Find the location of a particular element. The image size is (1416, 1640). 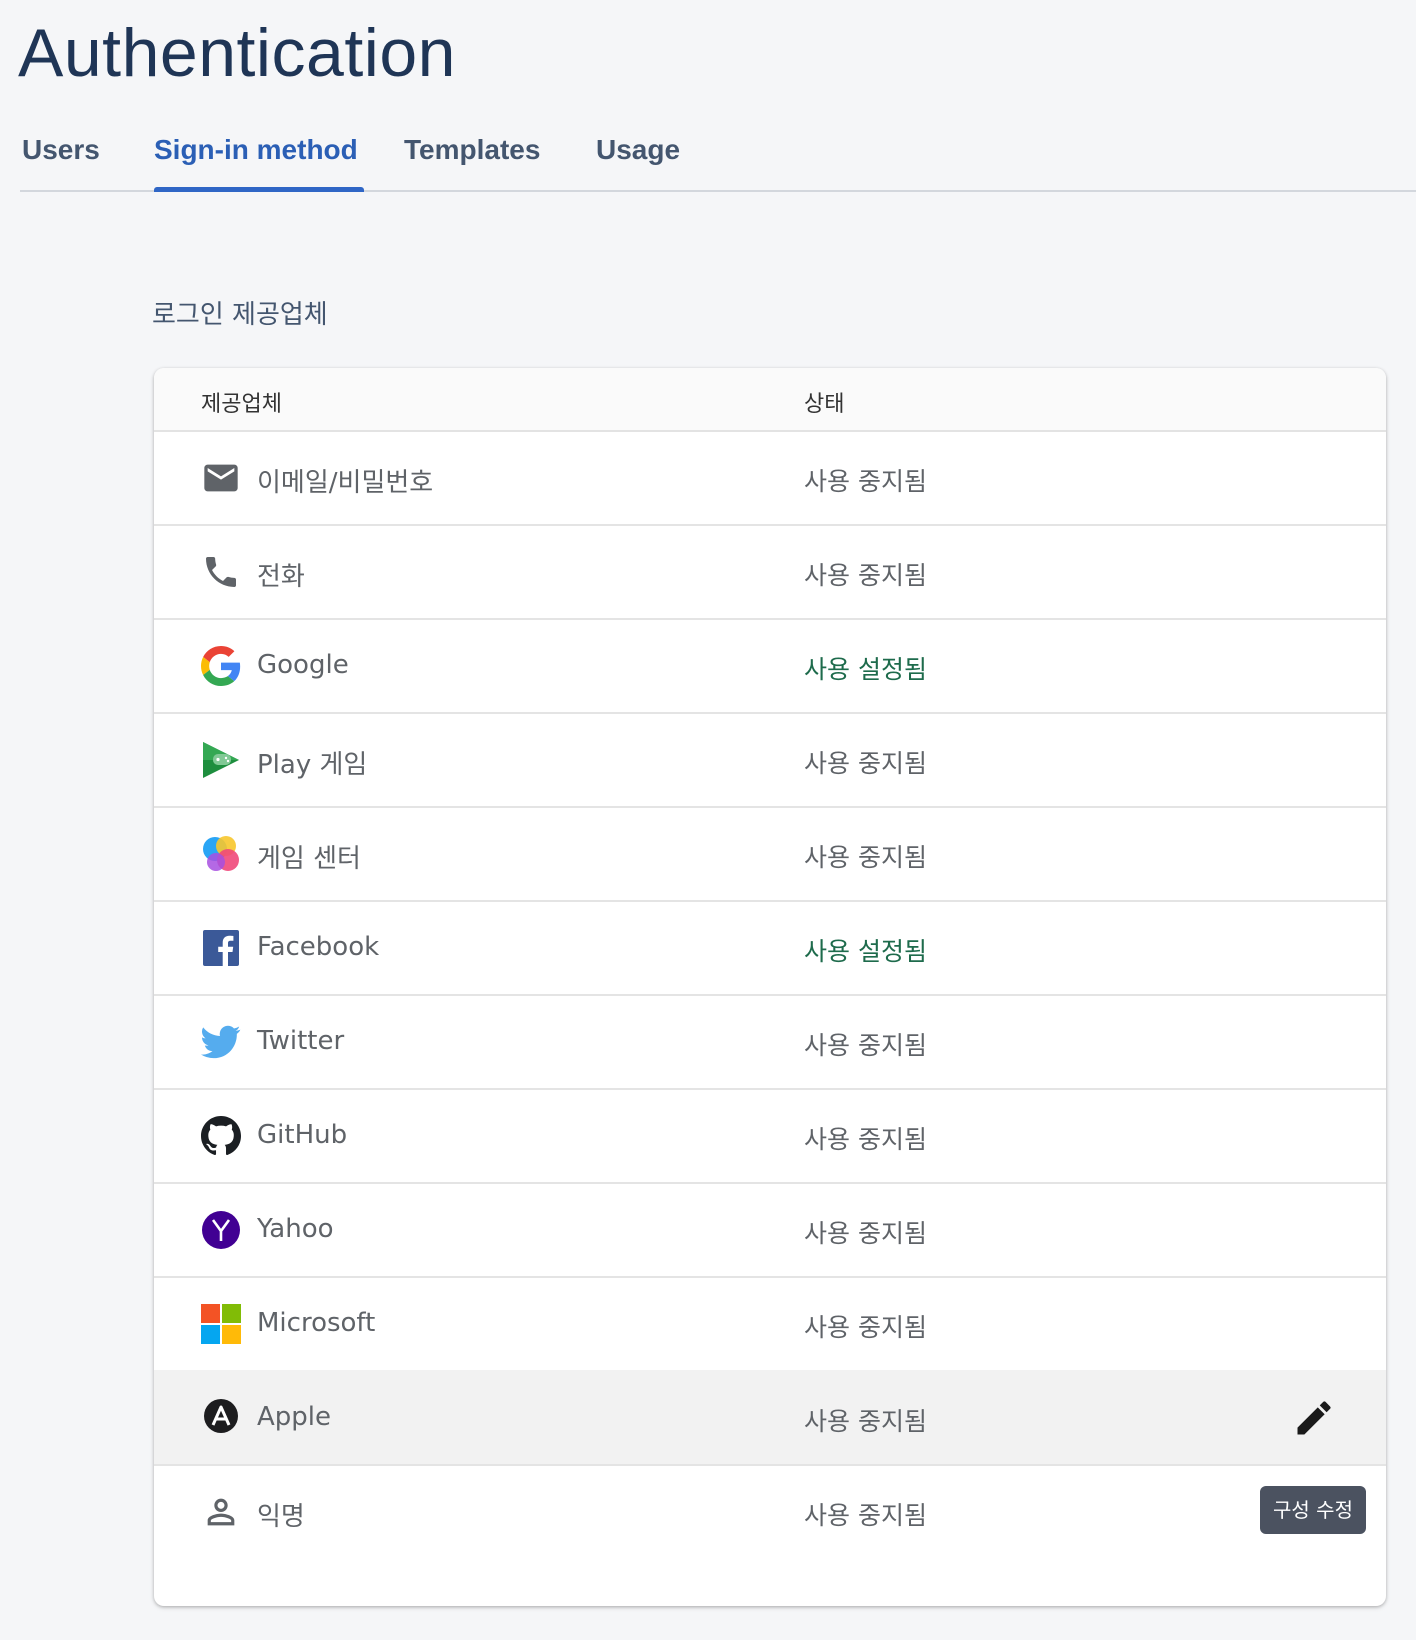

table-row: 이메일/비밀번호 사용 중지됨 is located at coordinates (770, 478).